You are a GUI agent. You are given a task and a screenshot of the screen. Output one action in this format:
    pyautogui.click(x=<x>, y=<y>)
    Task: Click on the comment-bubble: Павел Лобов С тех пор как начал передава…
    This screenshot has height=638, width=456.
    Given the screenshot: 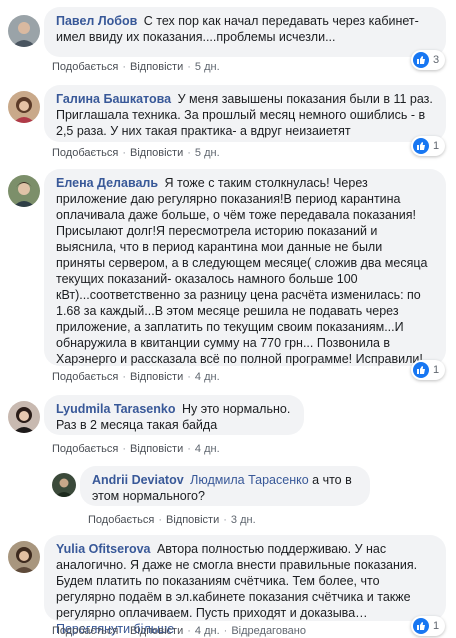 What is the action you would take?
    pyautogui.click(x=245, y=32)
    